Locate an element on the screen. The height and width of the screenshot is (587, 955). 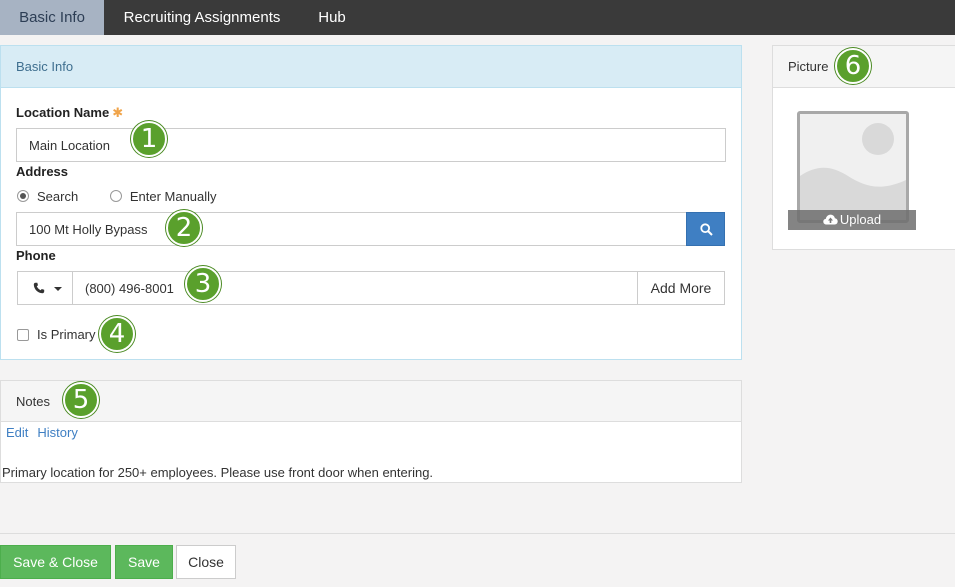
search-icon is located at coordinates (706, 229).